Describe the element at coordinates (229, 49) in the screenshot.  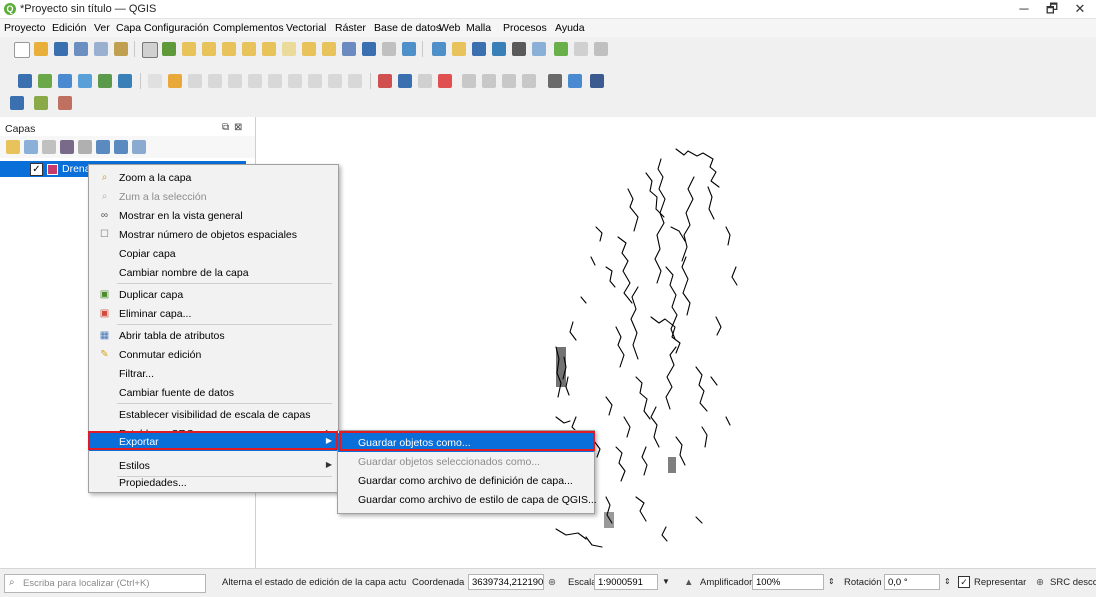
I see `zoom-full-icon` at that location.